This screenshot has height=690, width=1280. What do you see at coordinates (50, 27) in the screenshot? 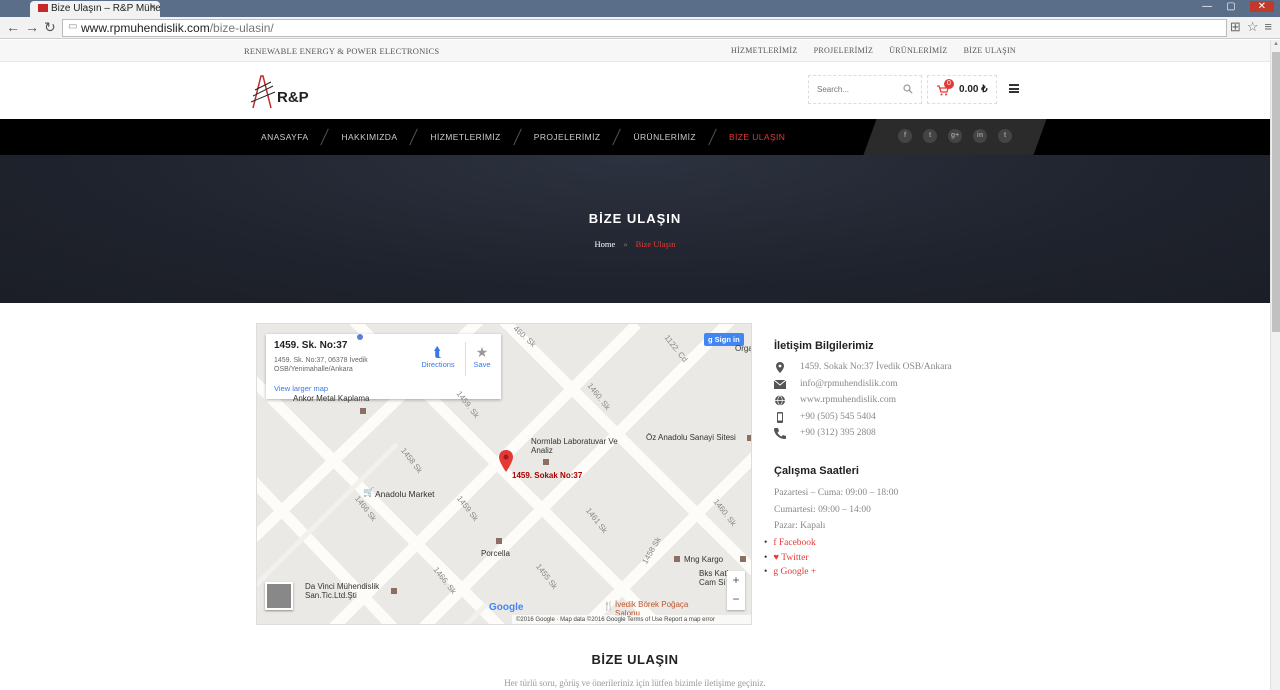
I see `reload-icon: ↻` at bounding box center [50, 27].